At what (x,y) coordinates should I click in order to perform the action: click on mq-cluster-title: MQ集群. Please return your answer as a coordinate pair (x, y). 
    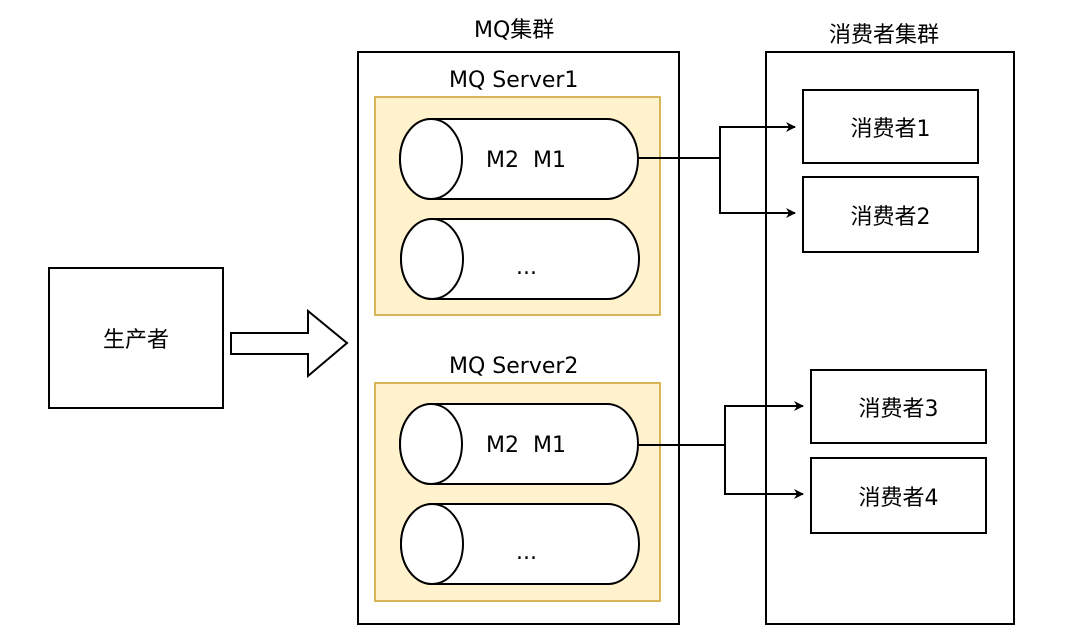
    Looking at the image, I should click on (514, 30).